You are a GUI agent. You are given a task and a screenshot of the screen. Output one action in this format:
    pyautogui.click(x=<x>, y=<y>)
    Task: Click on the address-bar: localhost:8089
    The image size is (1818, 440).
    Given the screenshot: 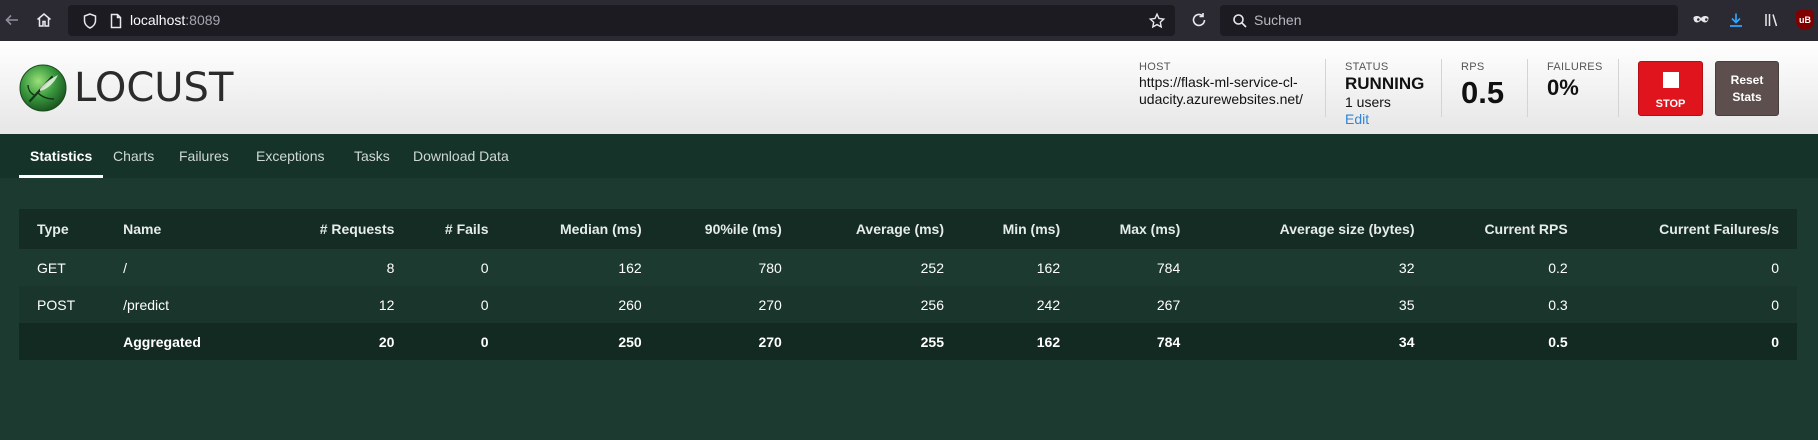 What is the action you would take?
    pyautogui.click(x=621, y=20)
    